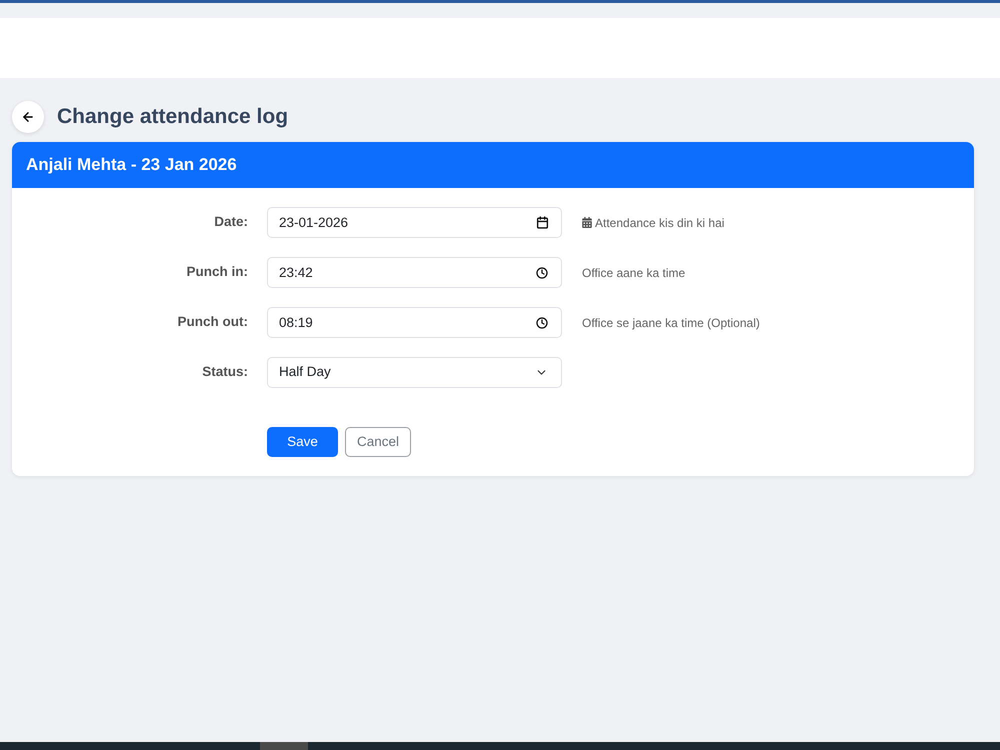  I want to click on time-field: 08:19, so click(414, 322).